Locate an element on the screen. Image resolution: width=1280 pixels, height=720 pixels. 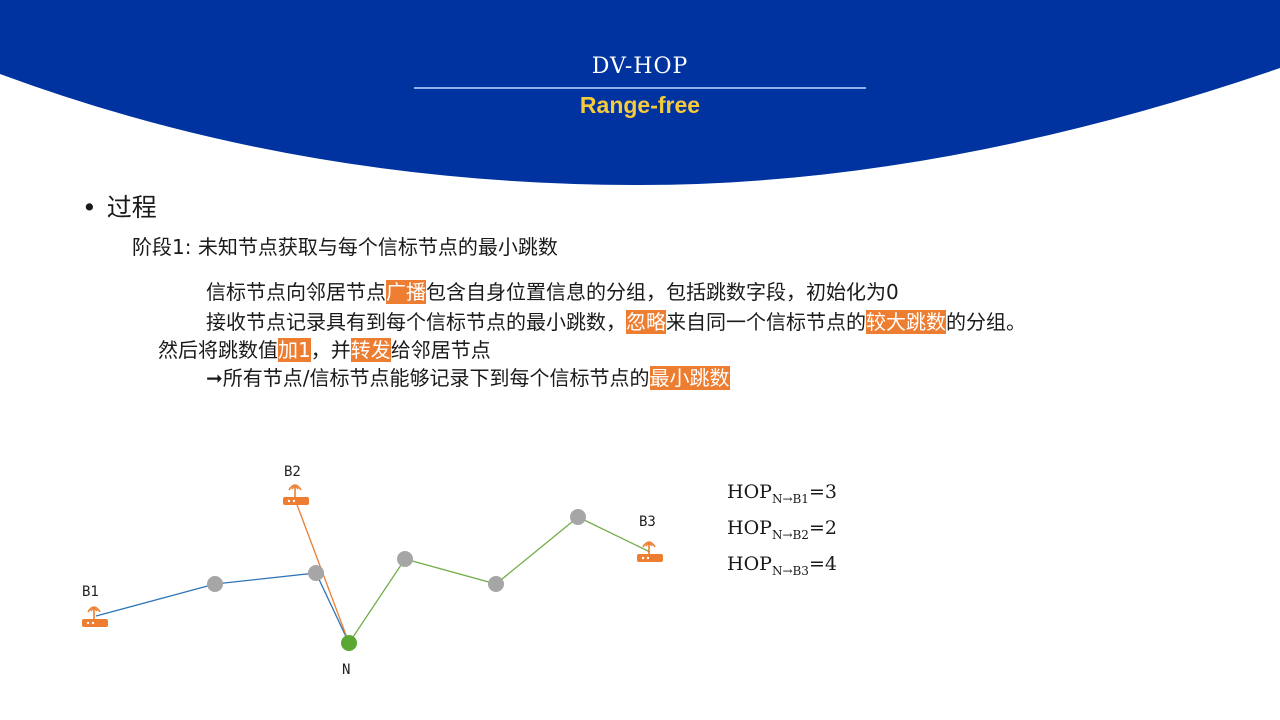
highlight-min-hops: 最小跳数 is located at coordinates (689, 378).